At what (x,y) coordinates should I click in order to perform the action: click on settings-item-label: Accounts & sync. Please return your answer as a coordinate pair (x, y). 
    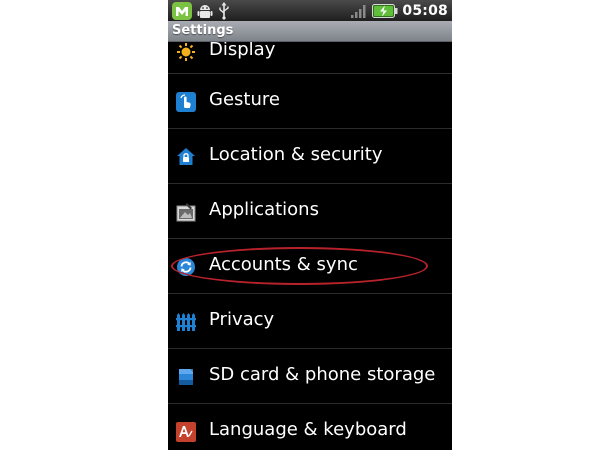
    Looking at the image, I should click on (283, 264).